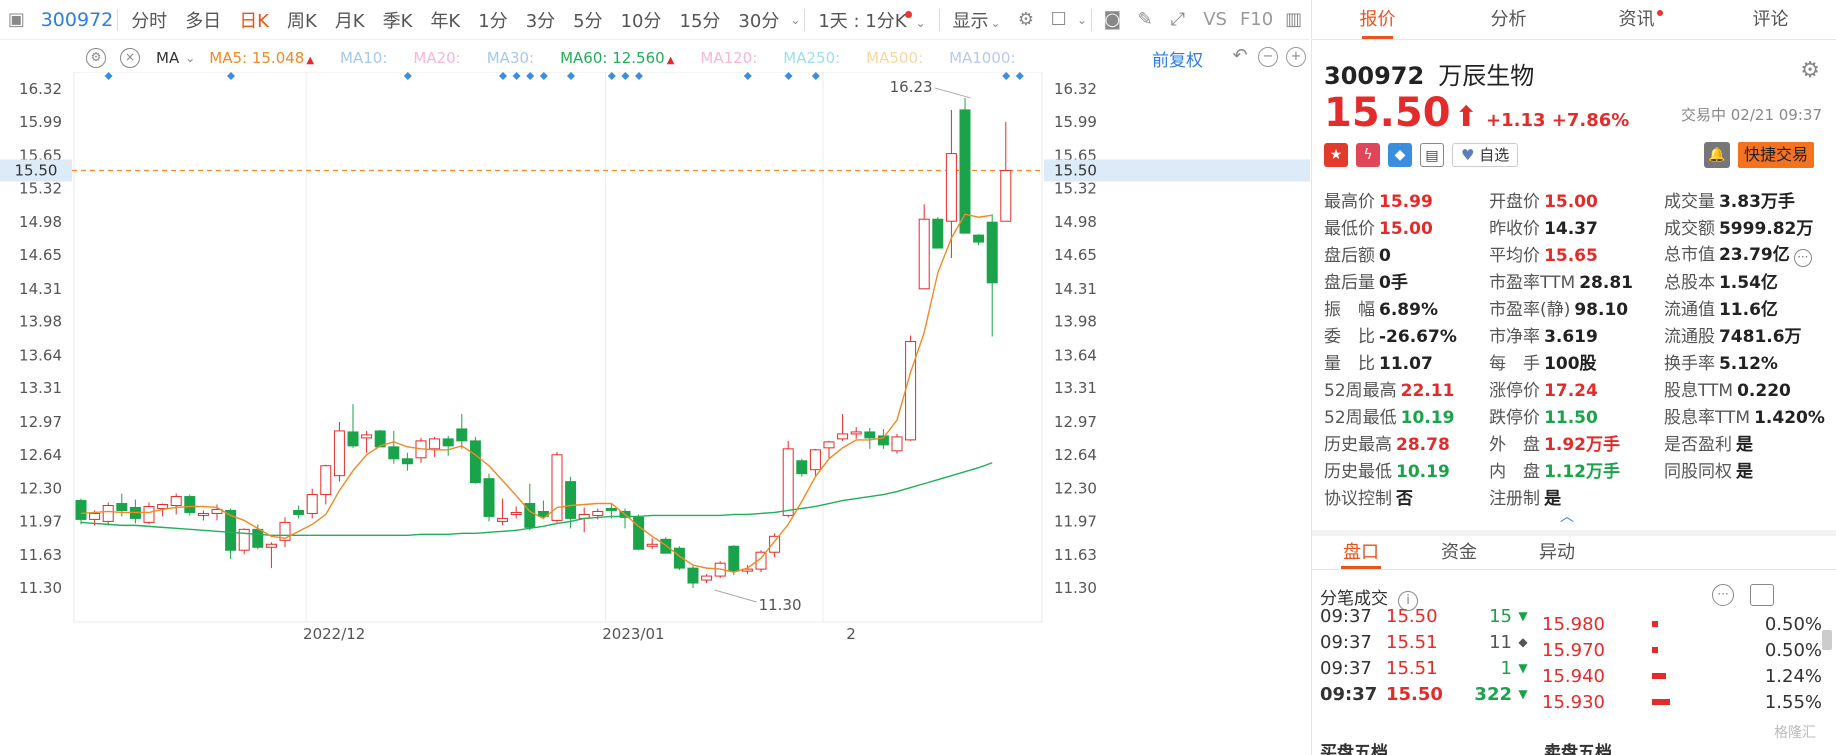  Describe the element at coordinates (540, 20) in the screenshot. I see `period-tab: 3分` at that location.